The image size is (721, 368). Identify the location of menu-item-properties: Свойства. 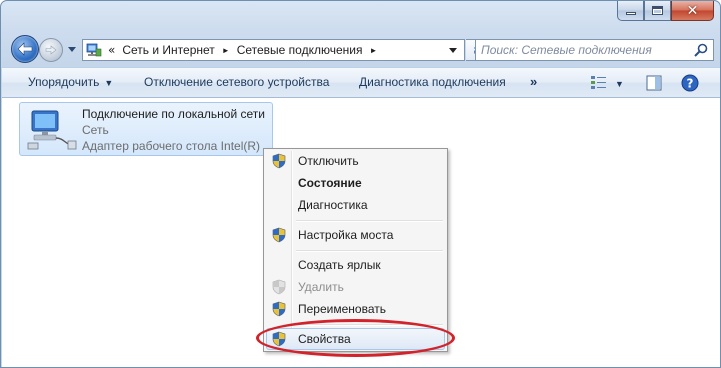
(355, 339).